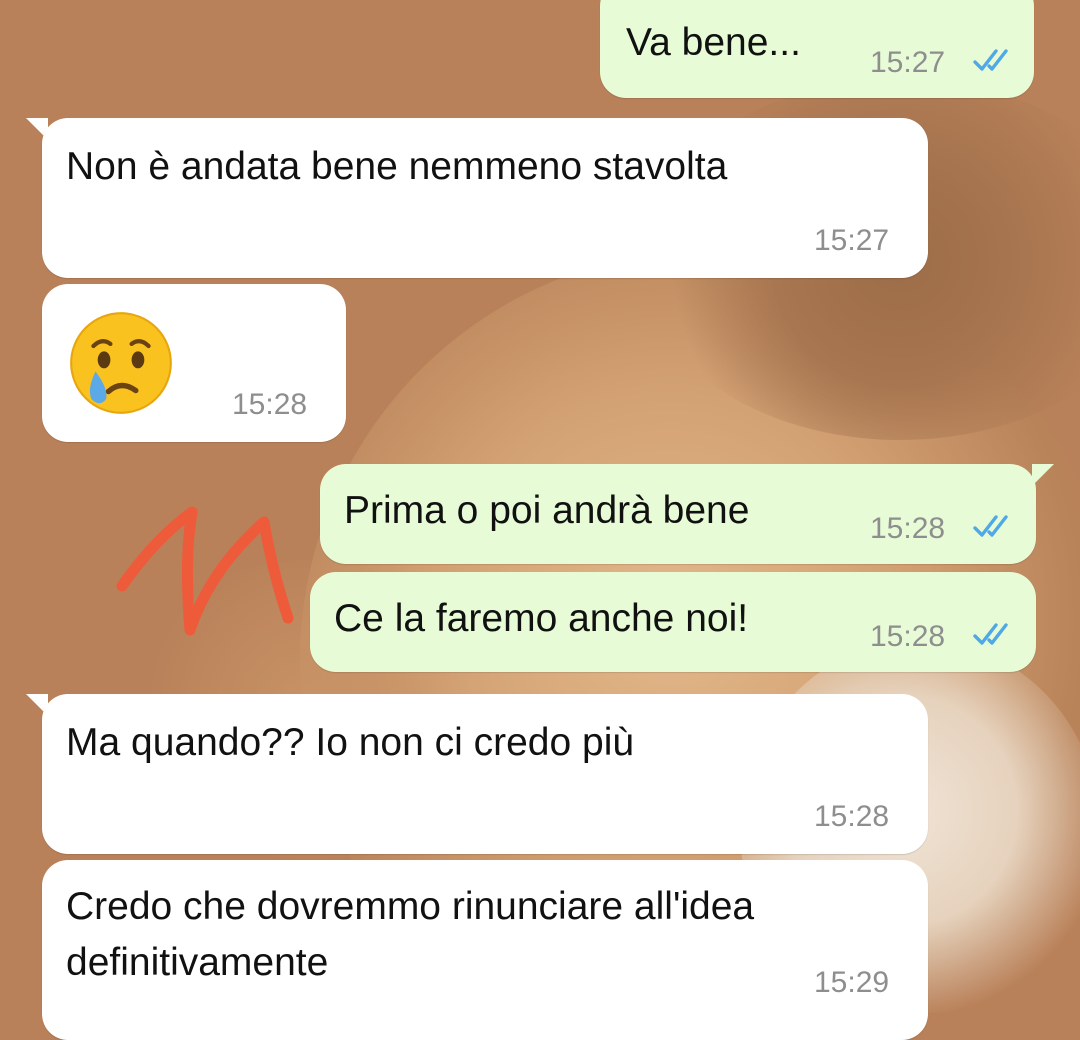  Describe the element at coordinates (477, 774) in the screenshot. I see `message-bubble-incoming: Ma quando?? Io non ci credo più 15:28` at that location.